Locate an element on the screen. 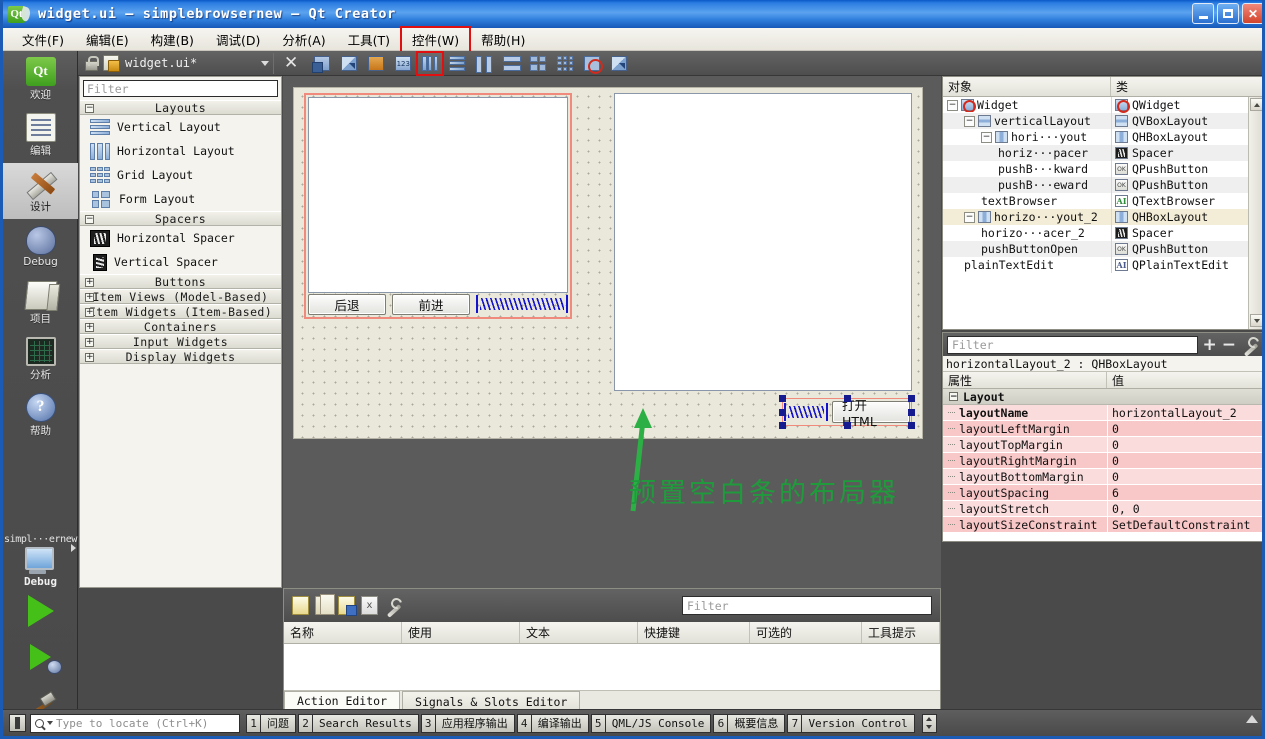  edit-buddies-button is located at coordinates (376, 63).